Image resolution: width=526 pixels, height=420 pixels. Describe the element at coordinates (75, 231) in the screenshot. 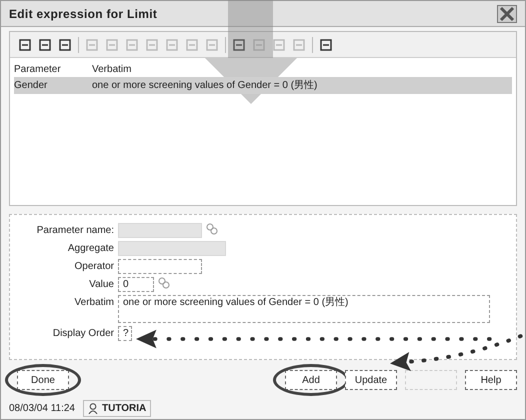

I see `field-label: Parameter name:` at that location.